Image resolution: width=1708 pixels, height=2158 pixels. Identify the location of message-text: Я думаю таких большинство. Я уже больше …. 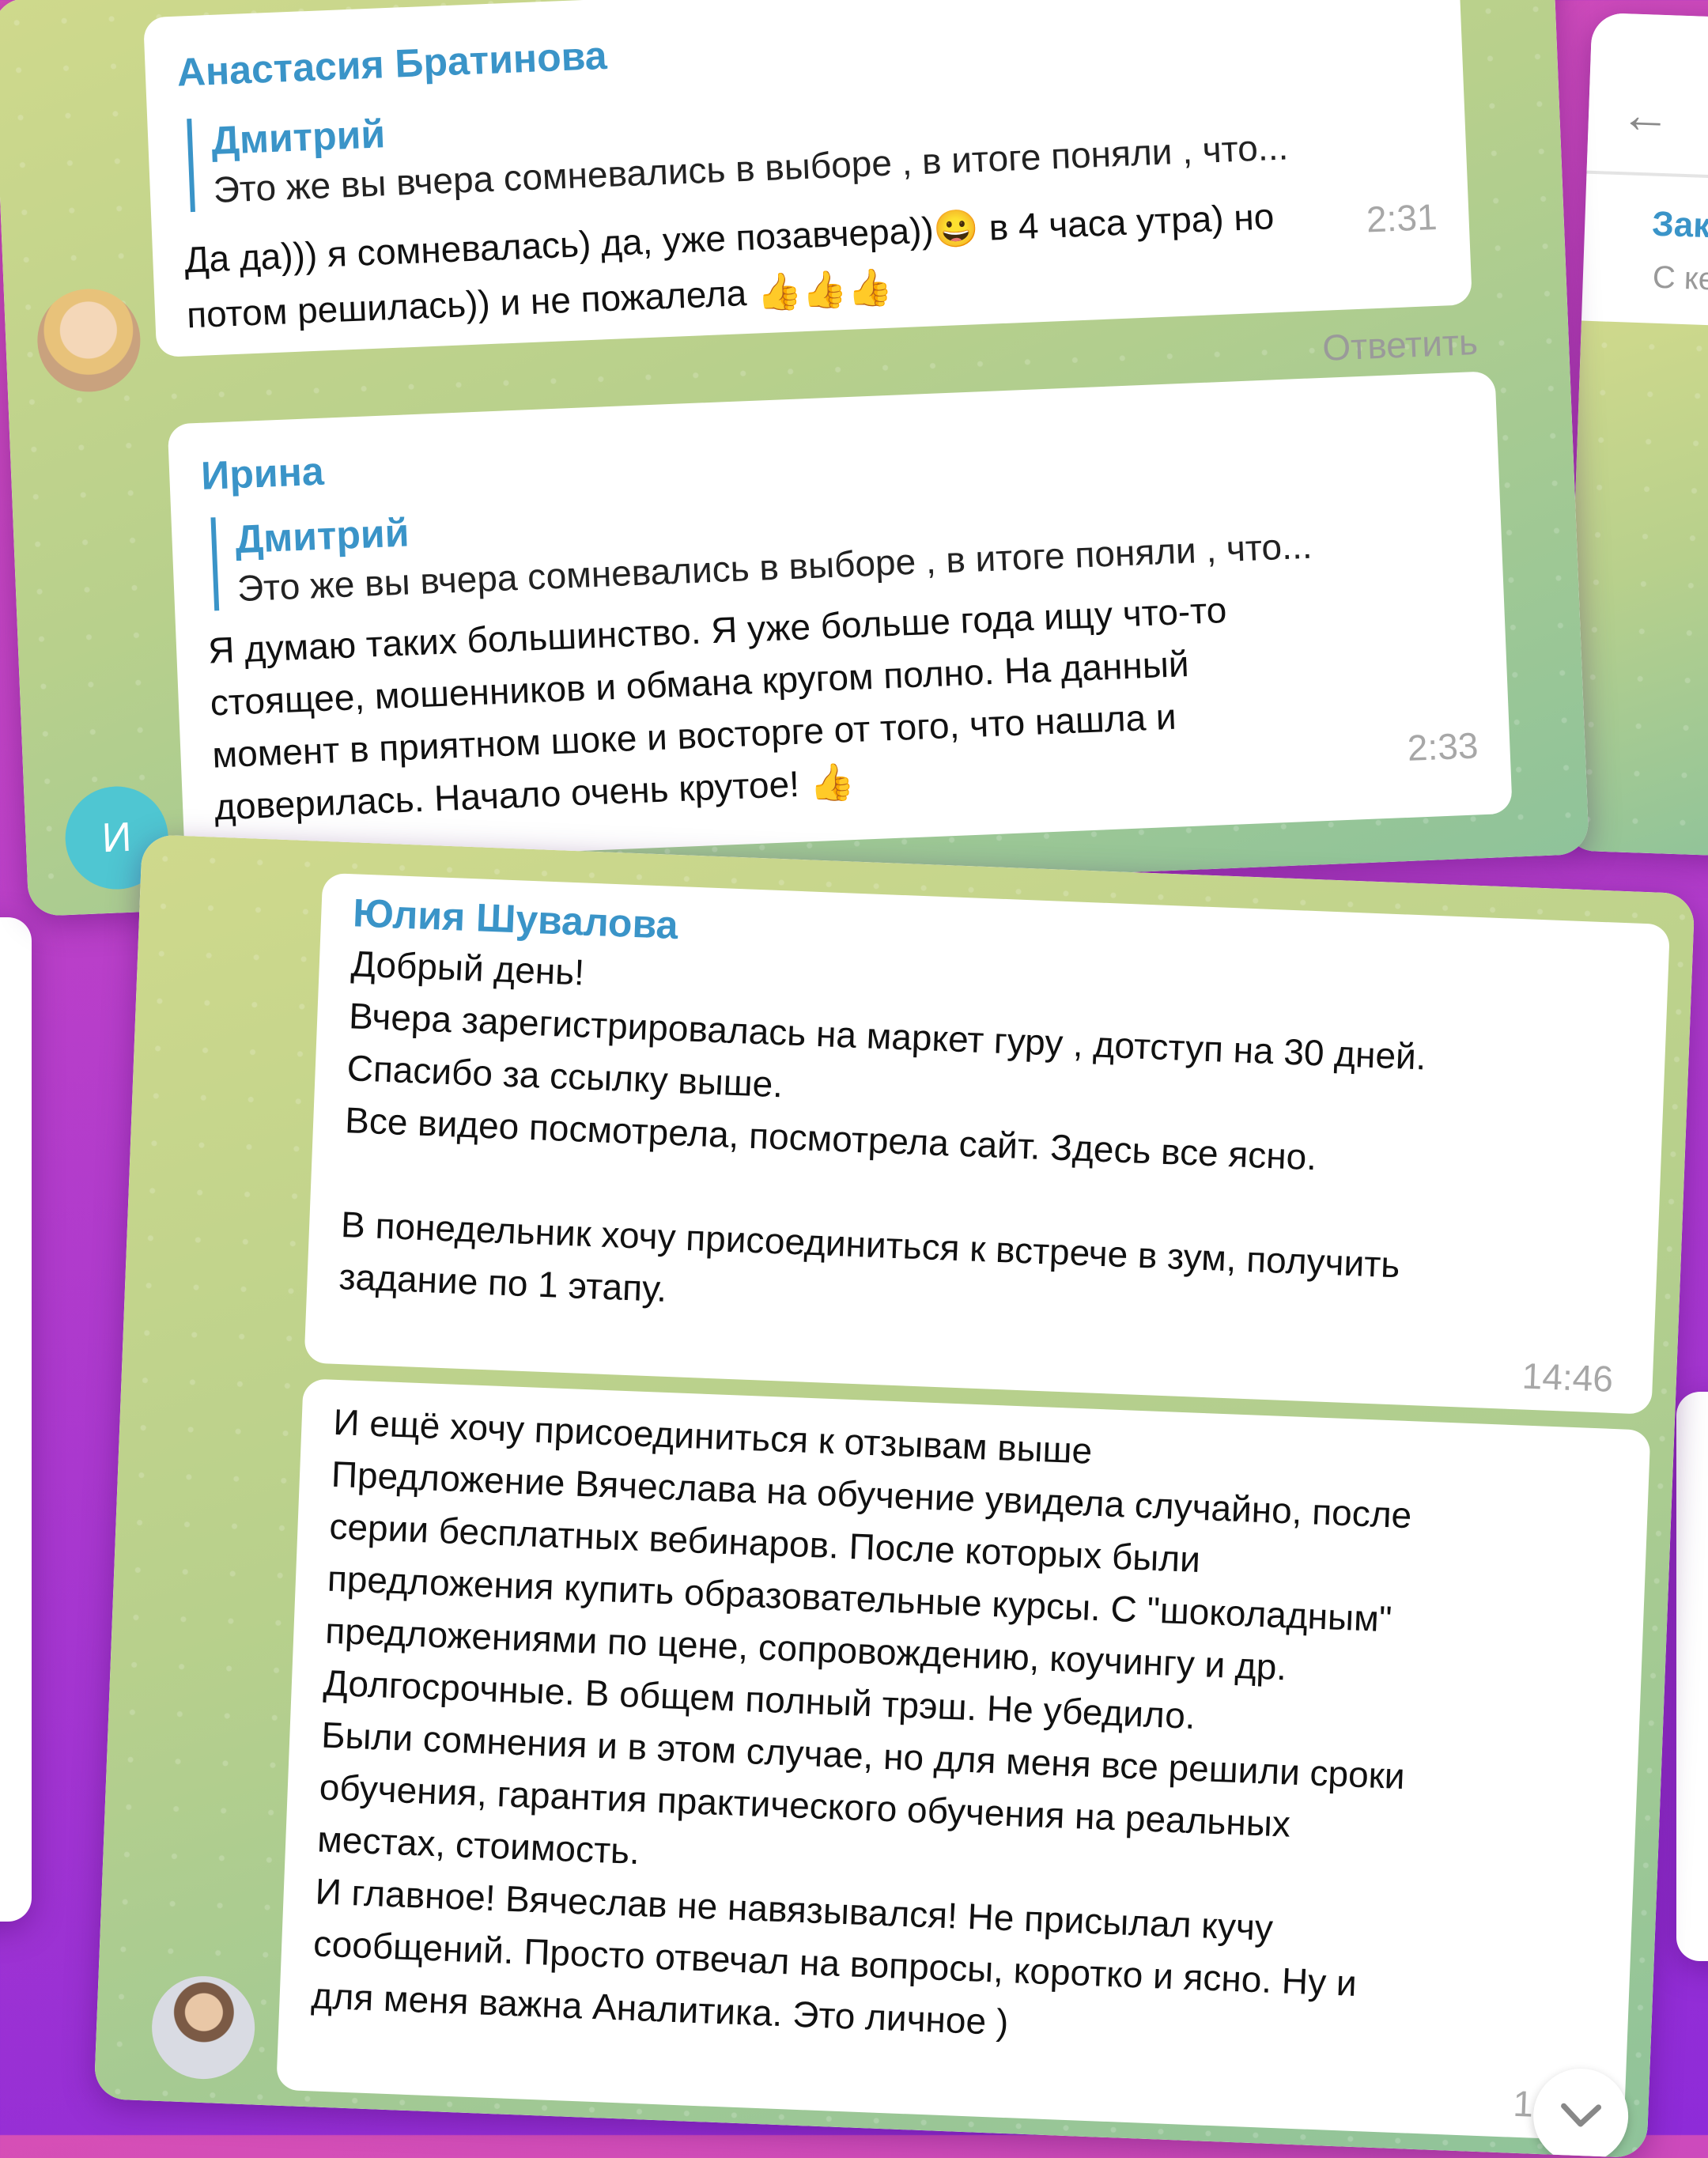
(720, 708).